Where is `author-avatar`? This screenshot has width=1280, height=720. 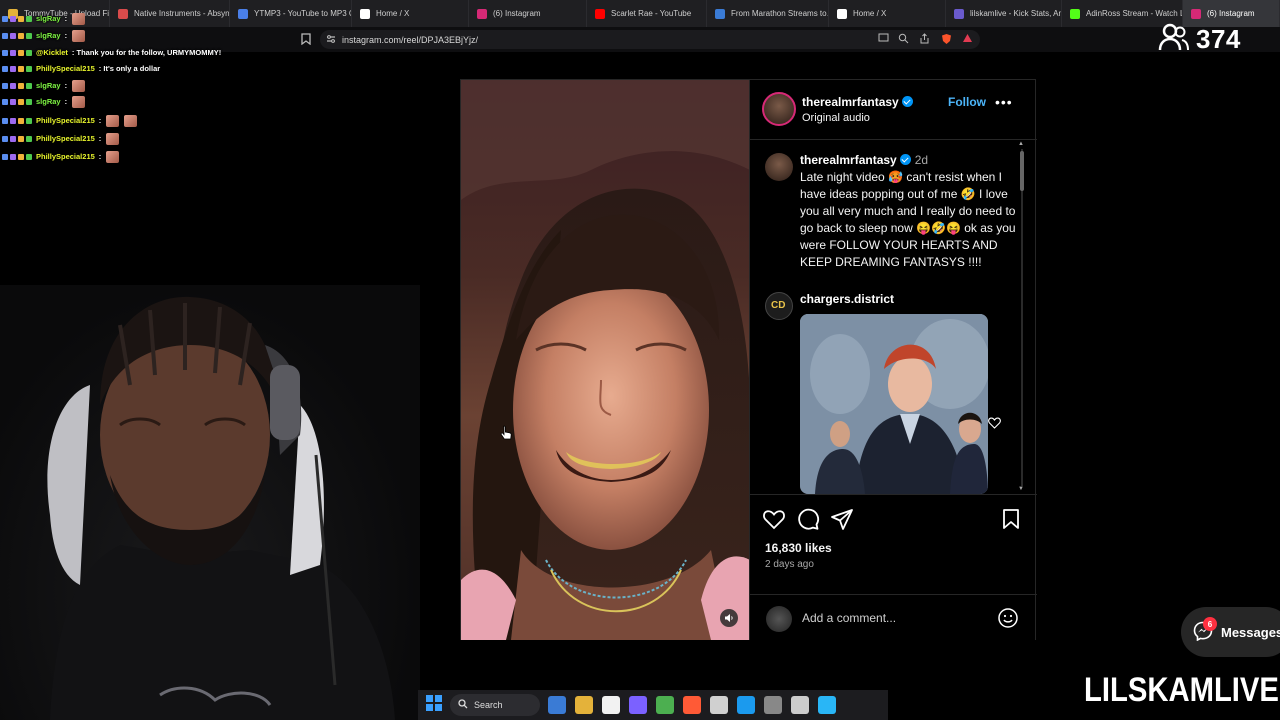
author-avatar is located at coordinates (779, 109).